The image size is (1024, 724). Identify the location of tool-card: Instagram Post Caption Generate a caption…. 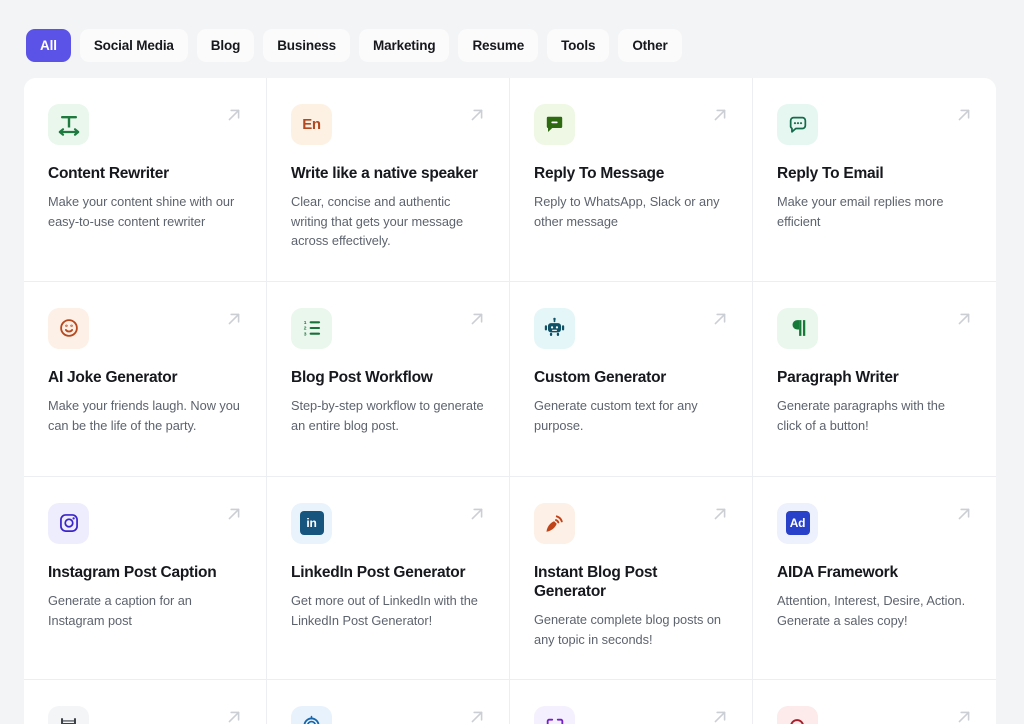
(145, 578).